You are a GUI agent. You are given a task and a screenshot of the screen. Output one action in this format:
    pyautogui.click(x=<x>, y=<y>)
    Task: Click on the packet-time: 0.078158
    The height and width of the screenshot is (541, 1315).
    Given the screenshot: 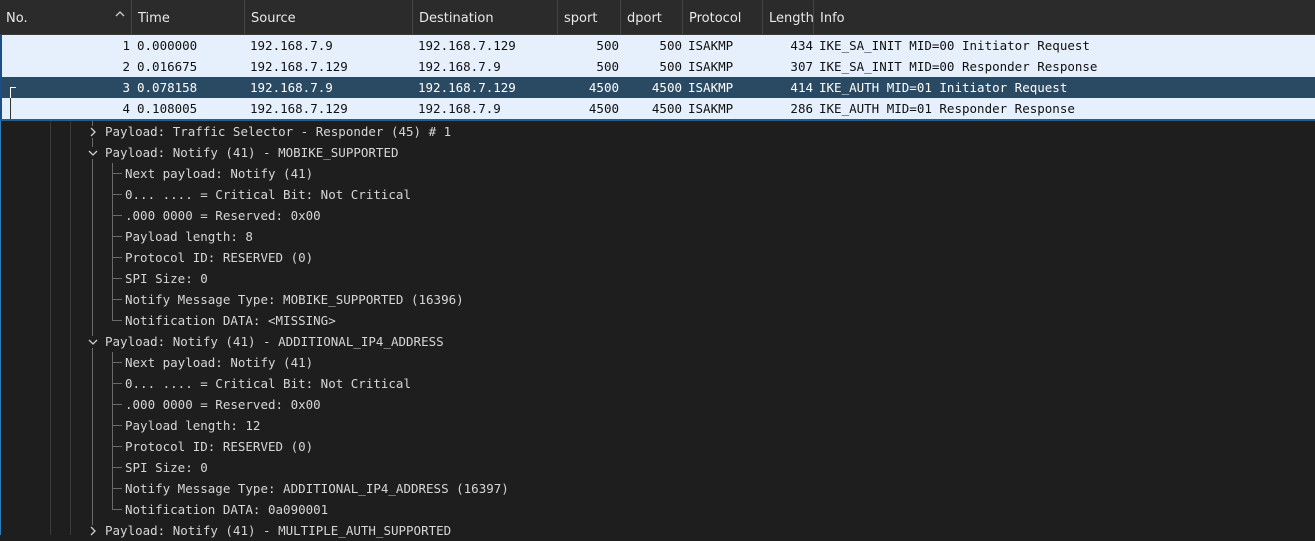 What is the action you would take?
    pyautogui.click(x=167, y=87)
    